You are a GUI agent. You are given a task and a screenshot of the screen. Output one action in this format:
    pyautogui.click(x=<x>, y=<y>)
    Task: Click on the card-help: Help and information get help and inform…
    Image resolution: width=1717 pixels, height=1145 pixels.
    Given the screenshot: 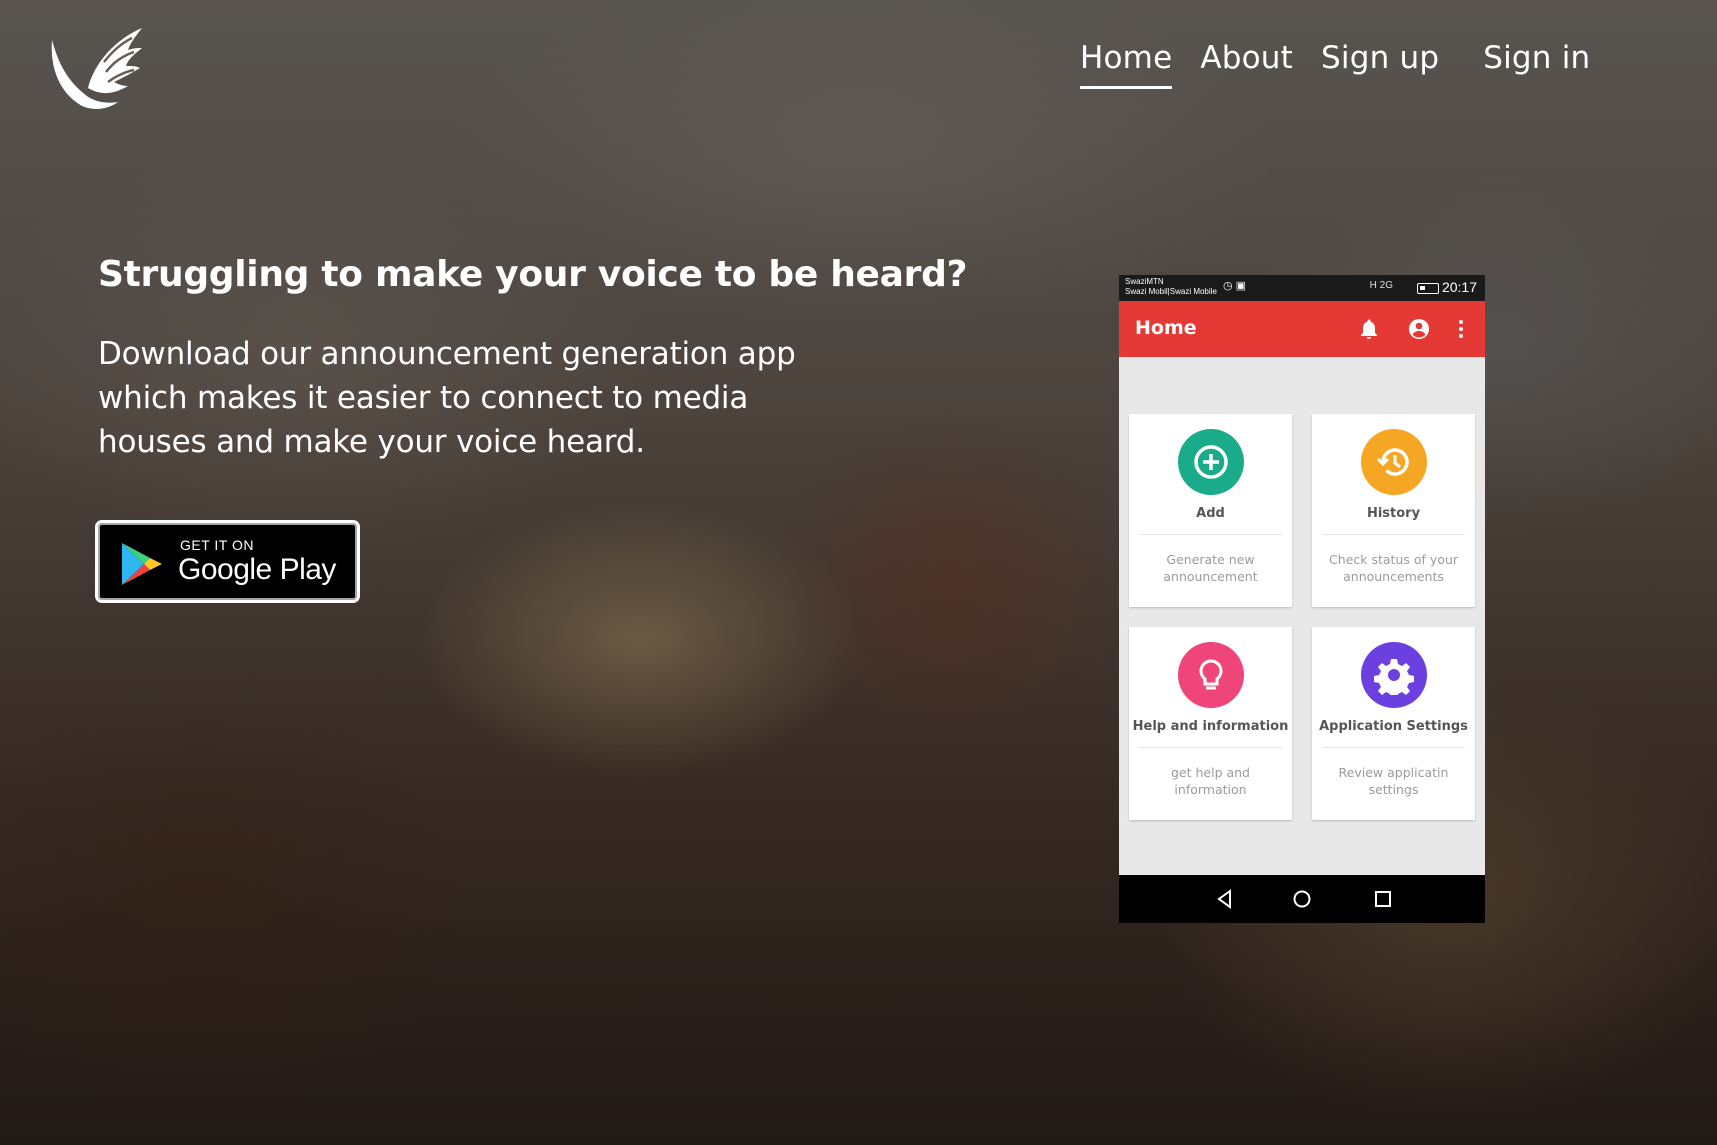 What is the action you would take?
    pyautogui.click(x=1210, y=723)
    